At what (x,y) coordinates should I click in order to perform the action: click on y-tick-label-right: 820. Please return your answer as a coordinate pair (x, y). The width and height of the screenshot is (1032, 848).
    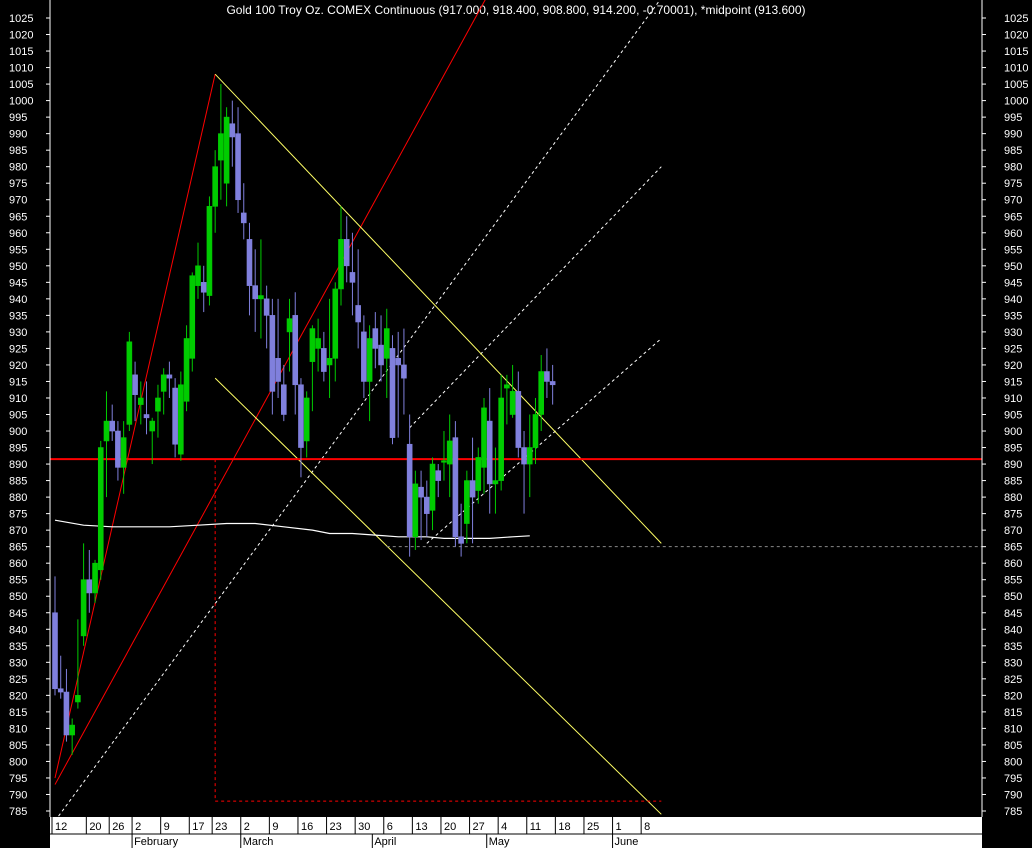
    Looking at the image, I should click on (1013, 696).